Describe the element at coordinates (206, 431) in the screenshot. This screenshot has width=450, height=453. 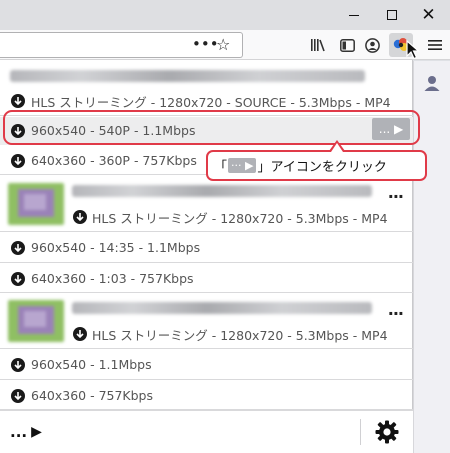
I see `popup-footer: ... ▶` at that location.